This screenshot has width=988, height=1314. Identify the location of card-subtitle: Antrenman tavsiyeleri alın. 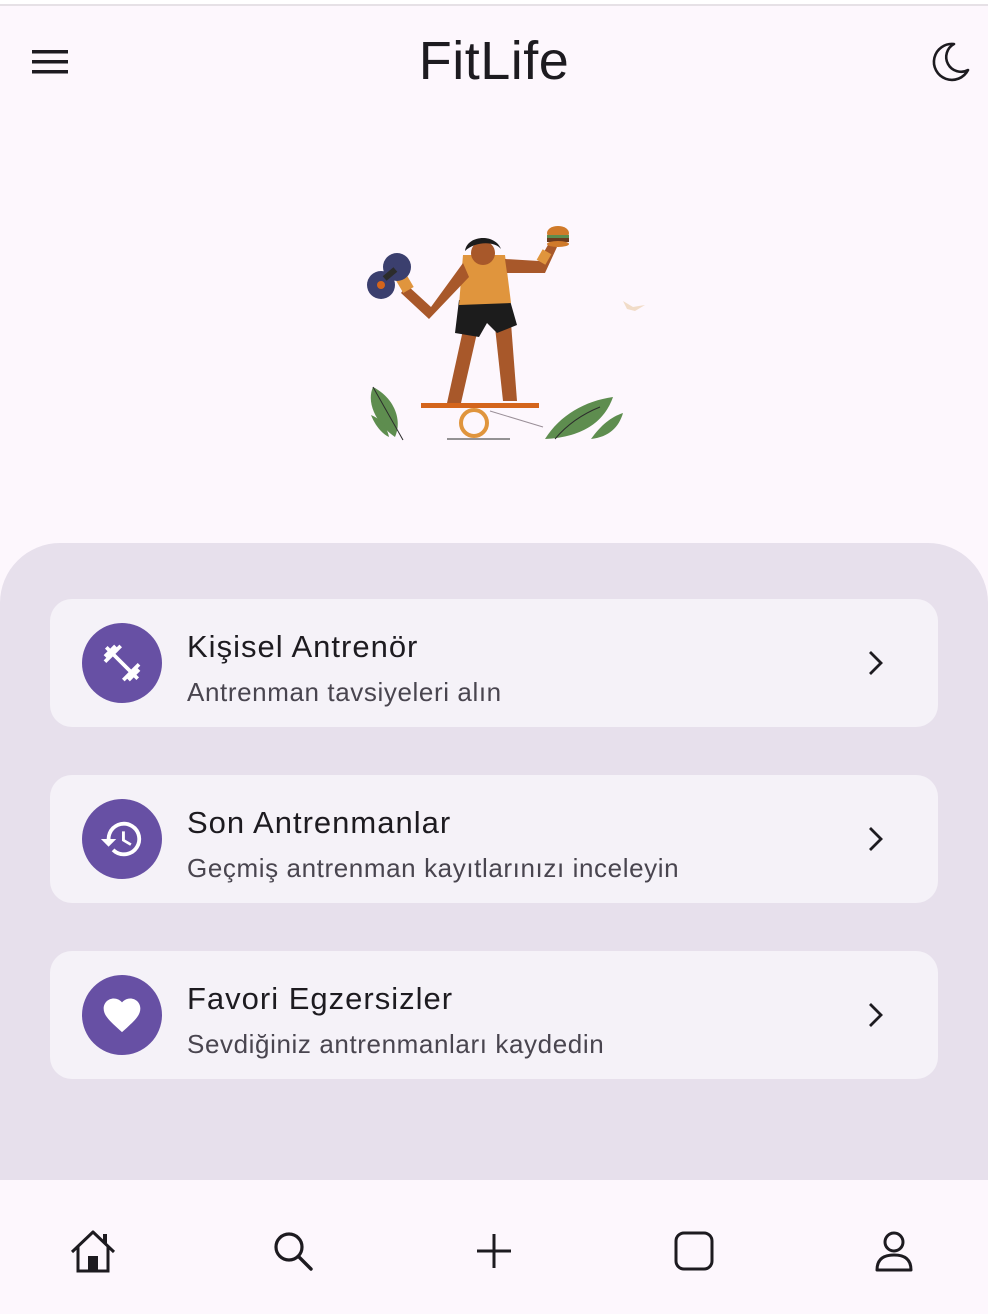
(344, 692).